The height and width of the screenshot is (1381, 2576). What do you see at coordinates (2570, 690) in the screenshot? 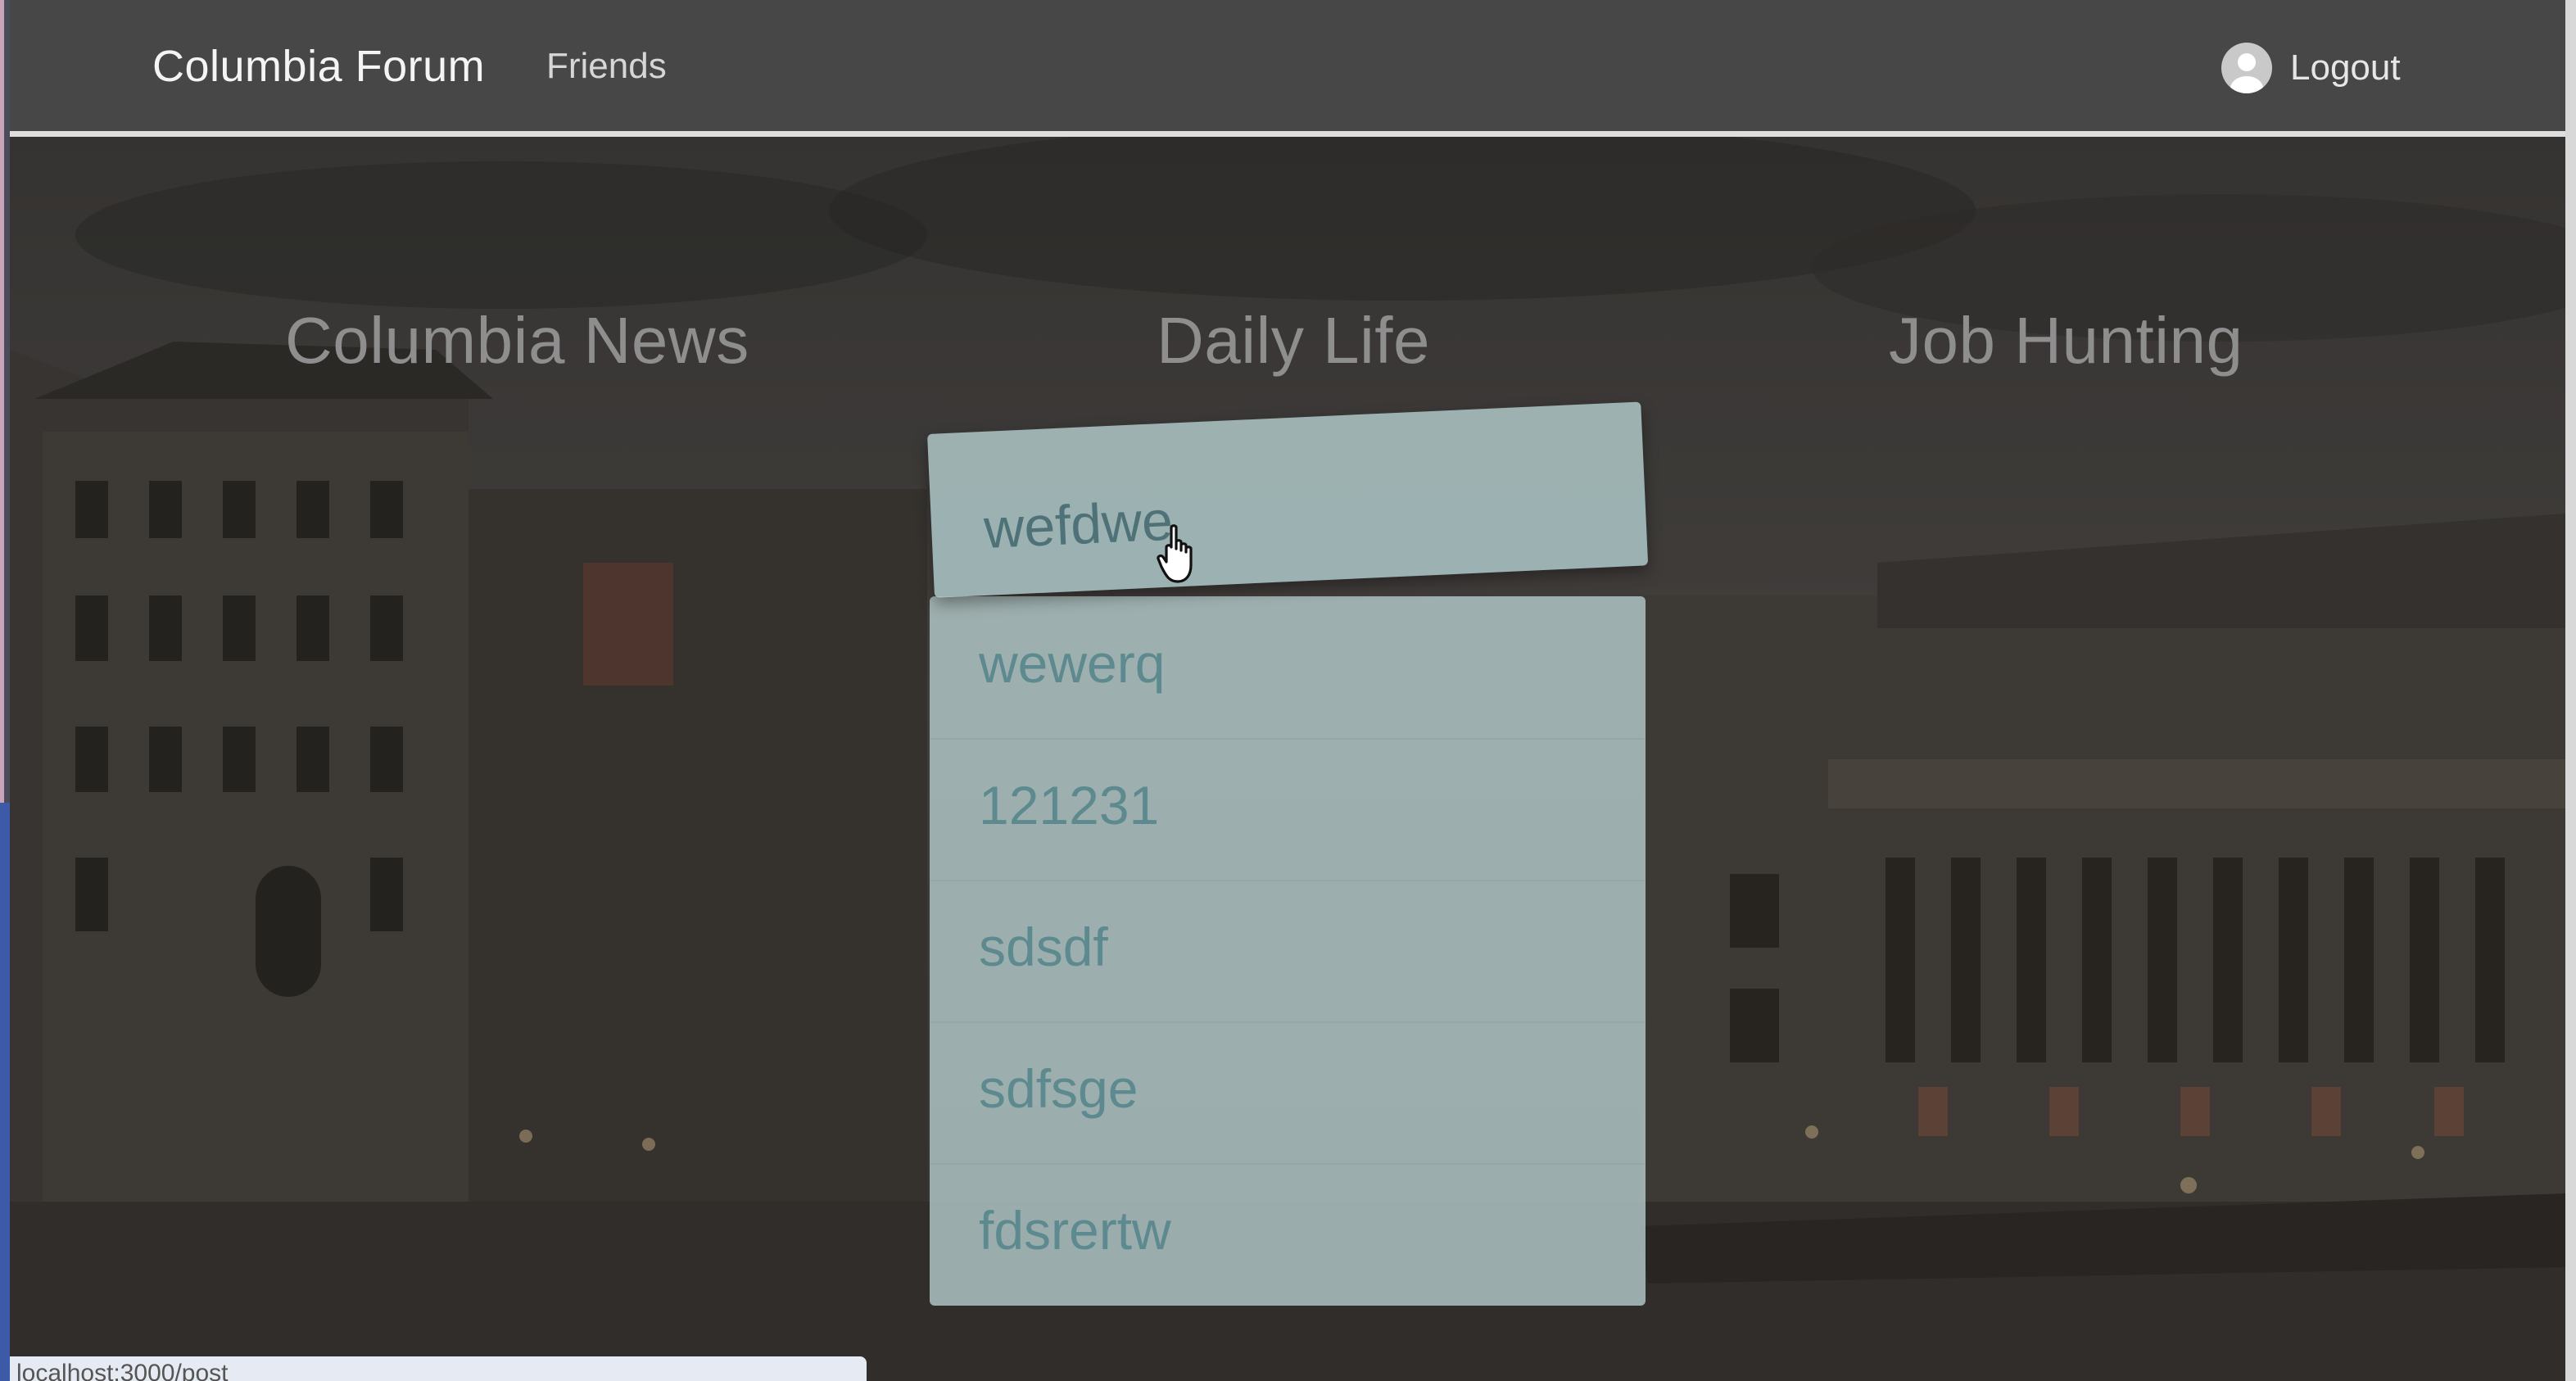
I see `scrollbar` at bounding box center [2570, 690].